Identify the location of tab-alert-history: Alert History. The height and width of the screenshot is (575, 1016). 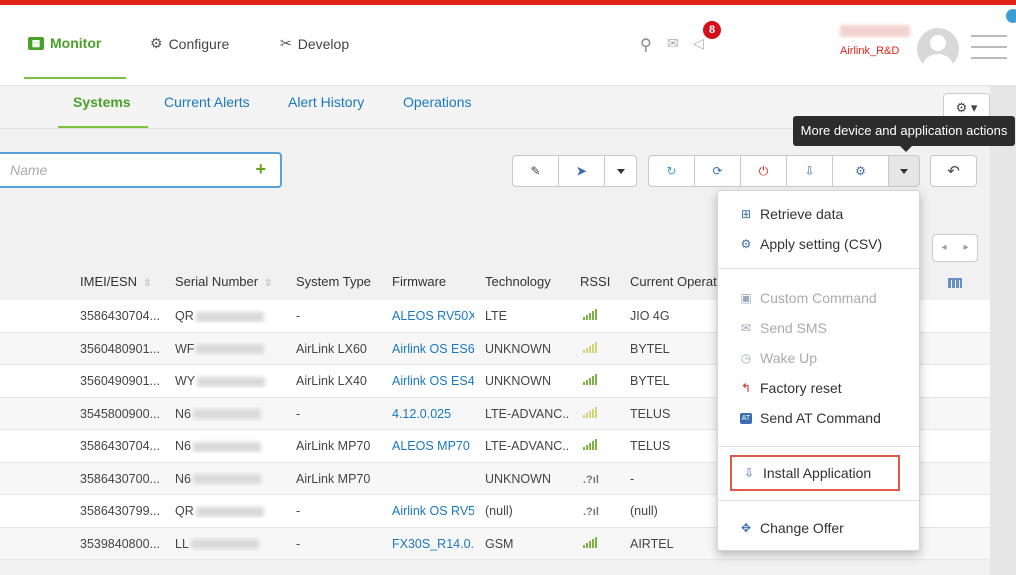
(326, 102).